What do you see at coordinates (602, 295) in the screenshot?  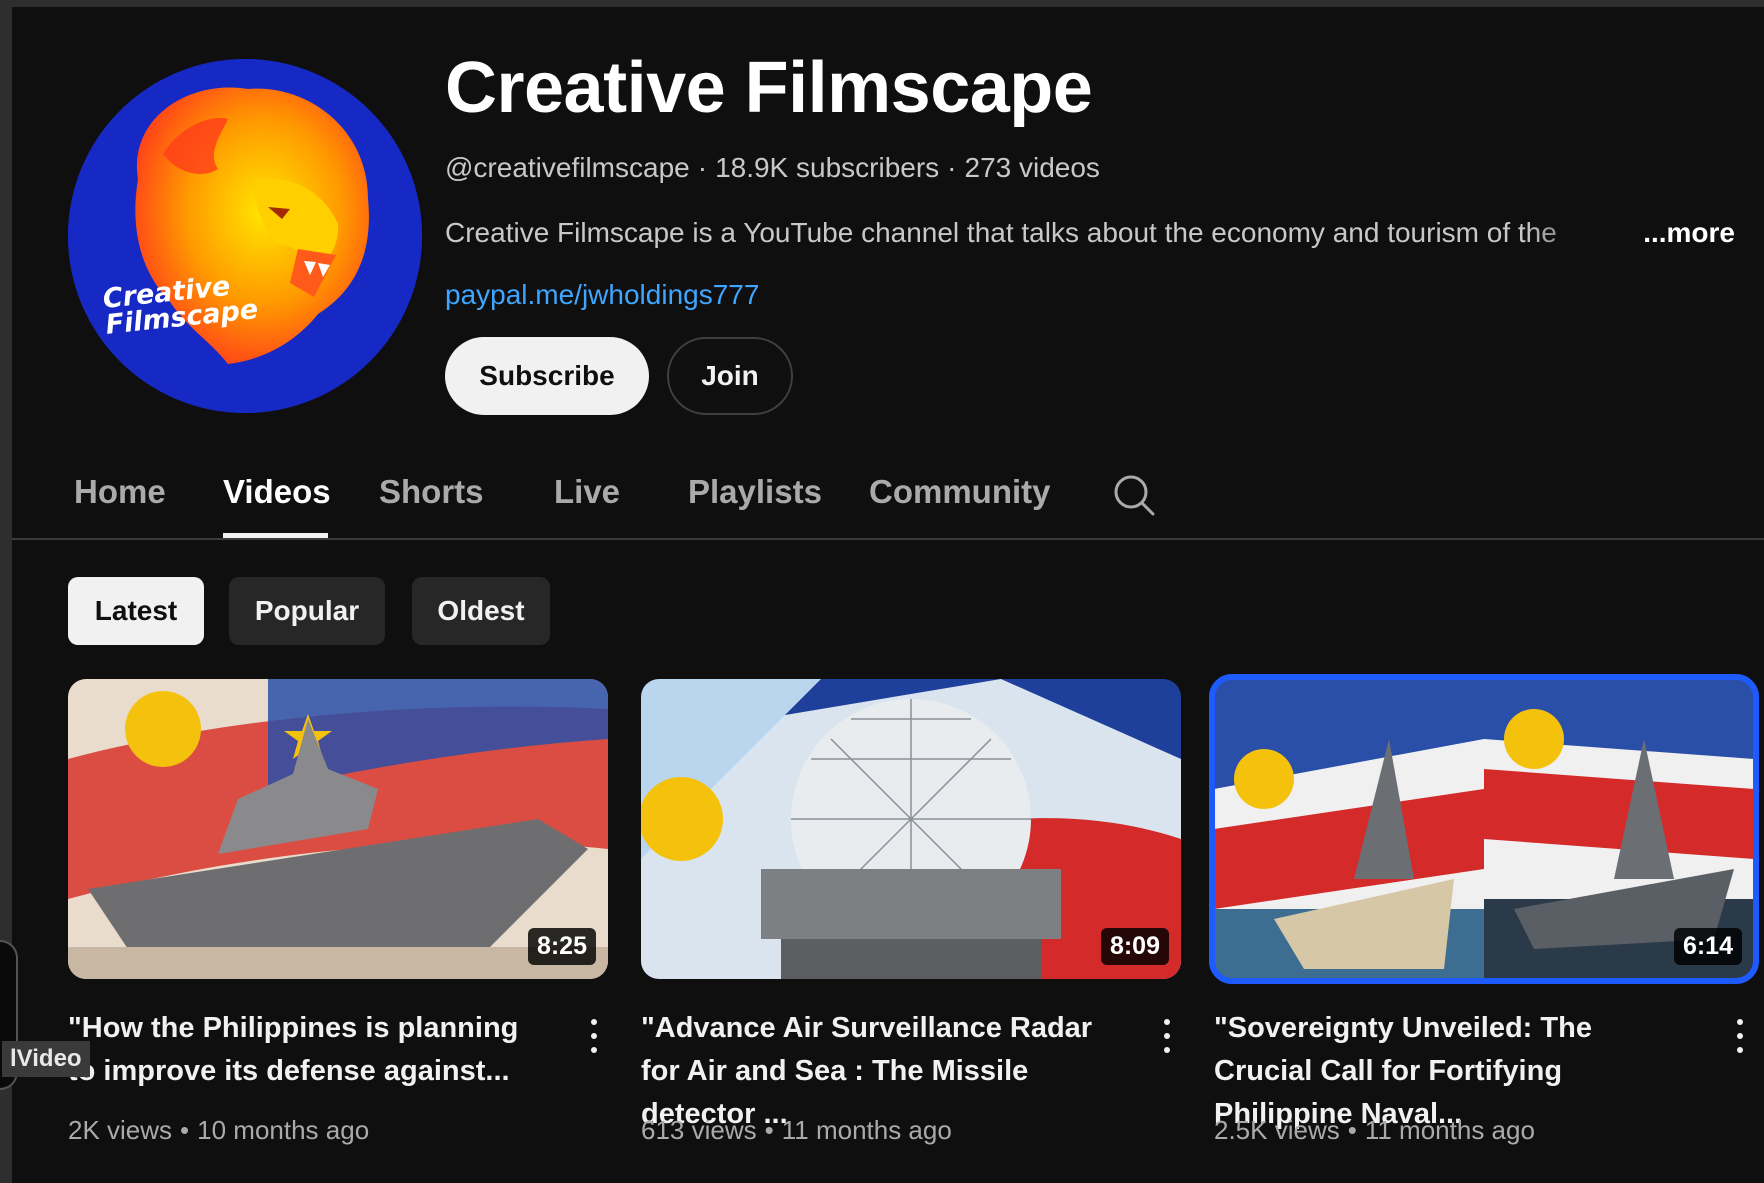 I see `channel-link: paypal.me/jwholdings777` at bounding box center [602, 295].